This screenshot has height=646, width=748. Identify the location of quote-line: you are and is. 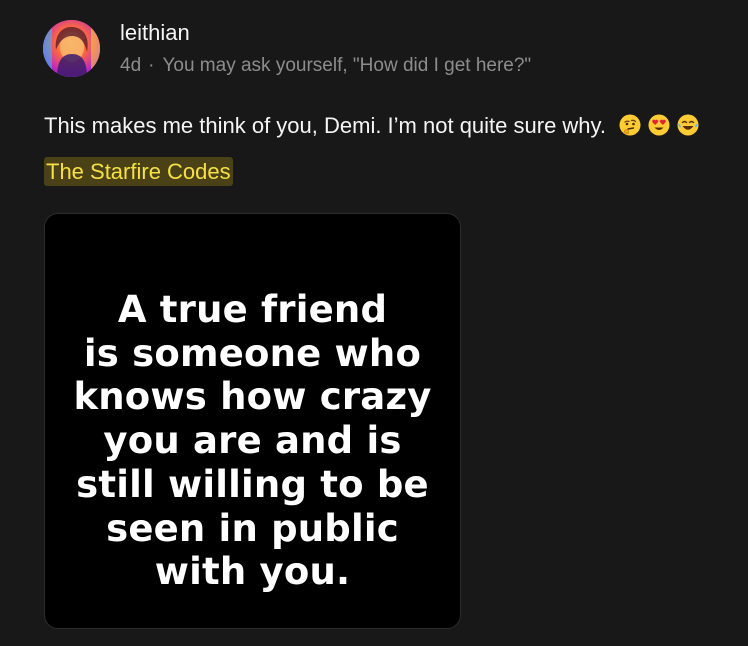
(252, 441).